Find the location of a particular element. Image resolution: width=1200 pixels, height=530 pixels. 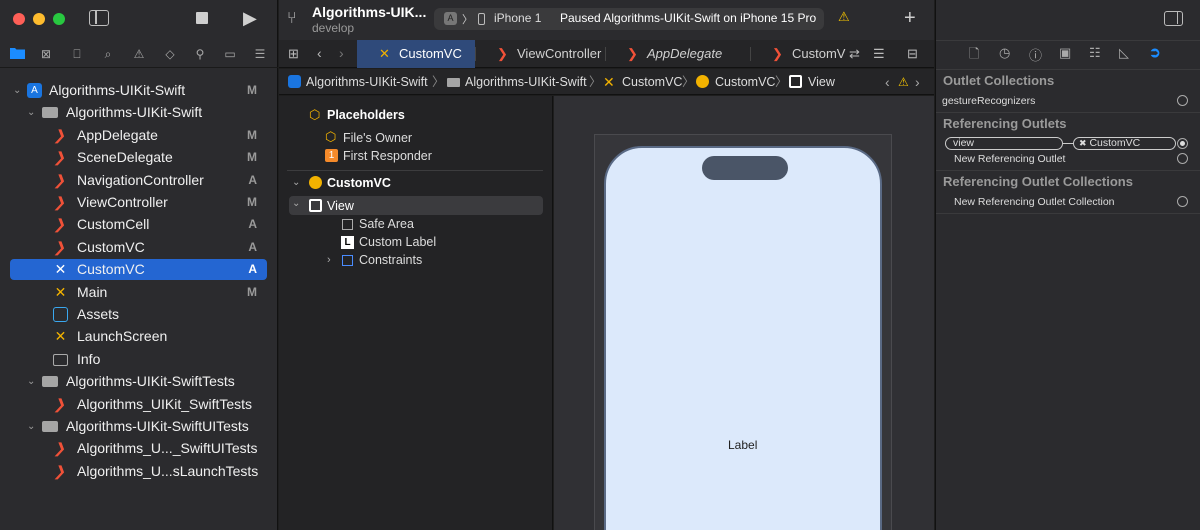

navigator-item: ⌄ Algorithms-UIKit-SwiftTests is located at coordinates (138, 381).